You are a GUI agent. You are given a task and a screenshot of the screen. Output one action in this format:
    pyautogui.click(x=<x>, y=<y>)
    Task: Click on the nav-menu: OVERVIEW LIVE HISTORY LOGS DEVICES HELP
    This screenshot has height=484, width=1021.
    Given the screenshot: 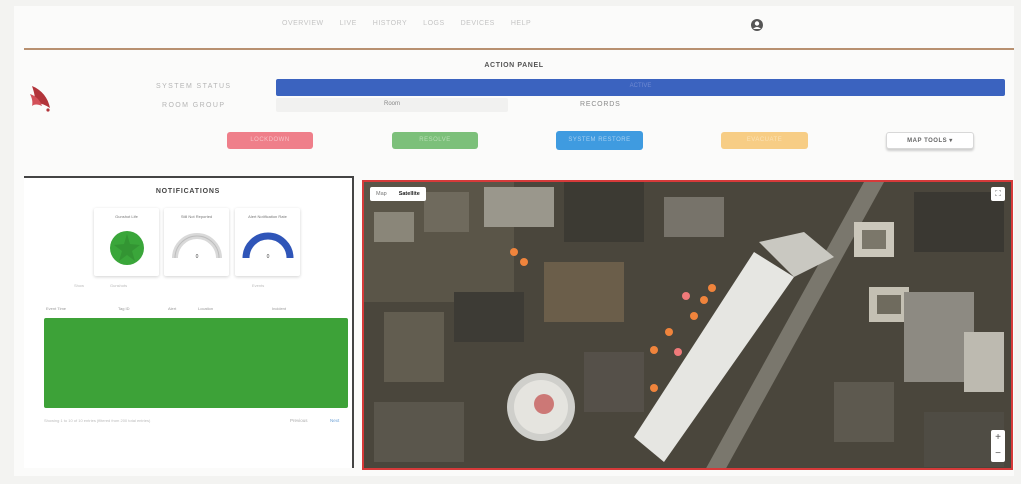 What is the action you would take?
    pyautogui.click(x=406, y=23)
    